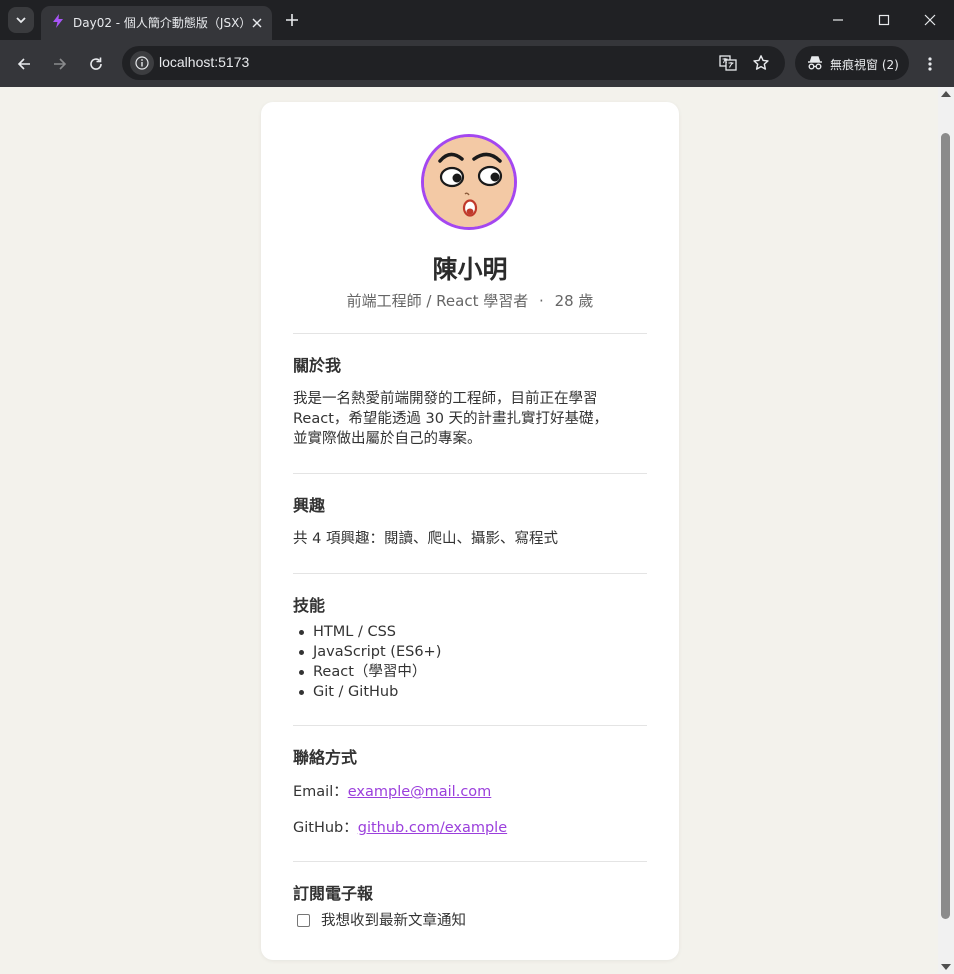 This screenshot has height=974, width=954. What do you see at coordinates (159, 23) in the screenshot?
I see `tab-title: Day02 - 個人簡介動態版（JSX）` at bounding box center [159, 23].